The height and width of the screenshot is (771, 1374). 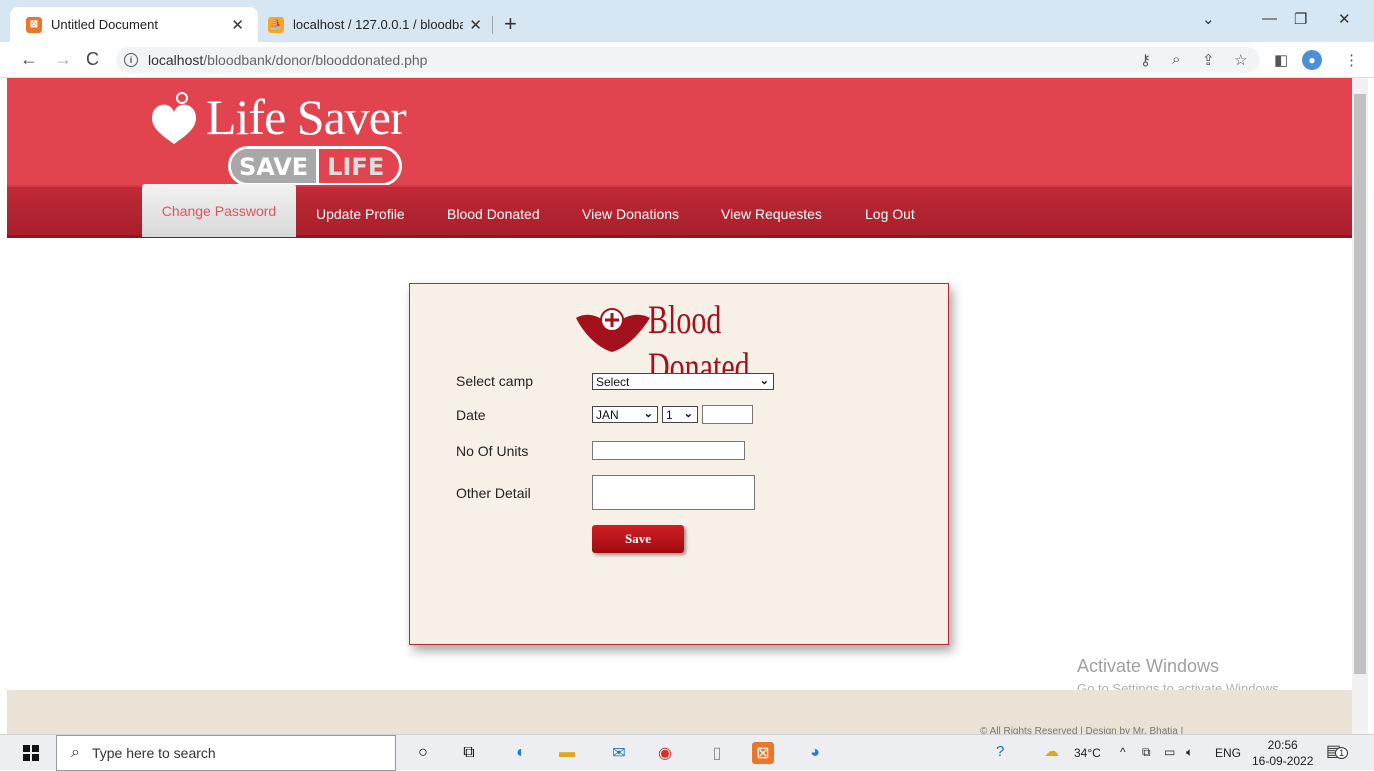 What do you see at coordinates (92, 59) in the screenshot?
I see `reload-icon: C` at bounding box center [92, 59].